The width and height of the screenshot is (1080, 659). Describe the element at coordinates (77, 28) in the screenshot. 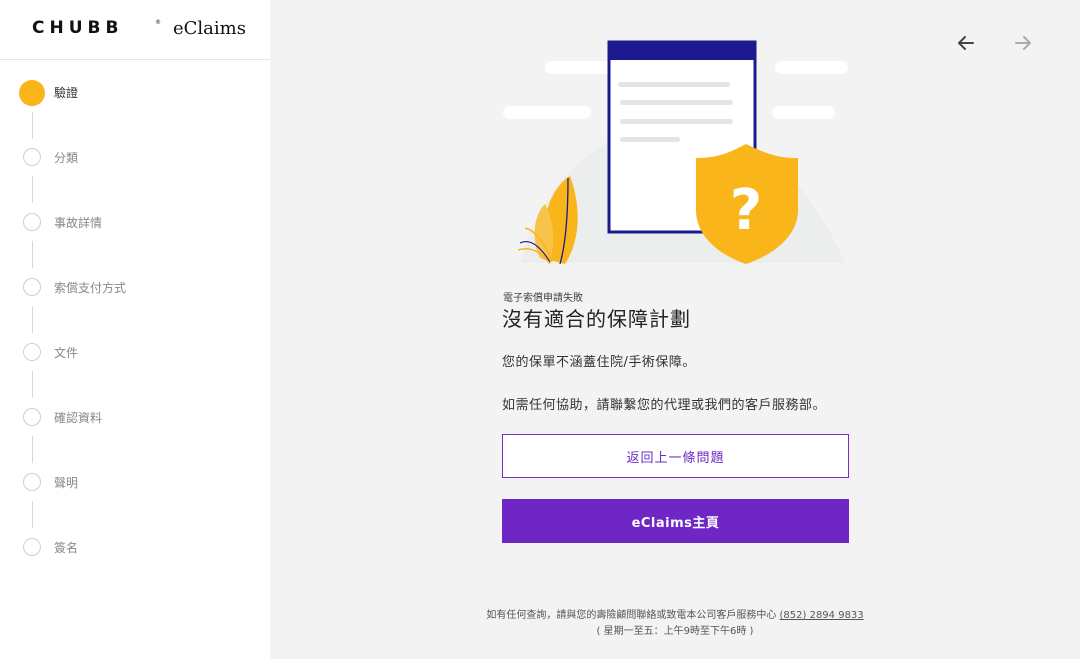

I see `chubb-logo: CHUBB` at that location.